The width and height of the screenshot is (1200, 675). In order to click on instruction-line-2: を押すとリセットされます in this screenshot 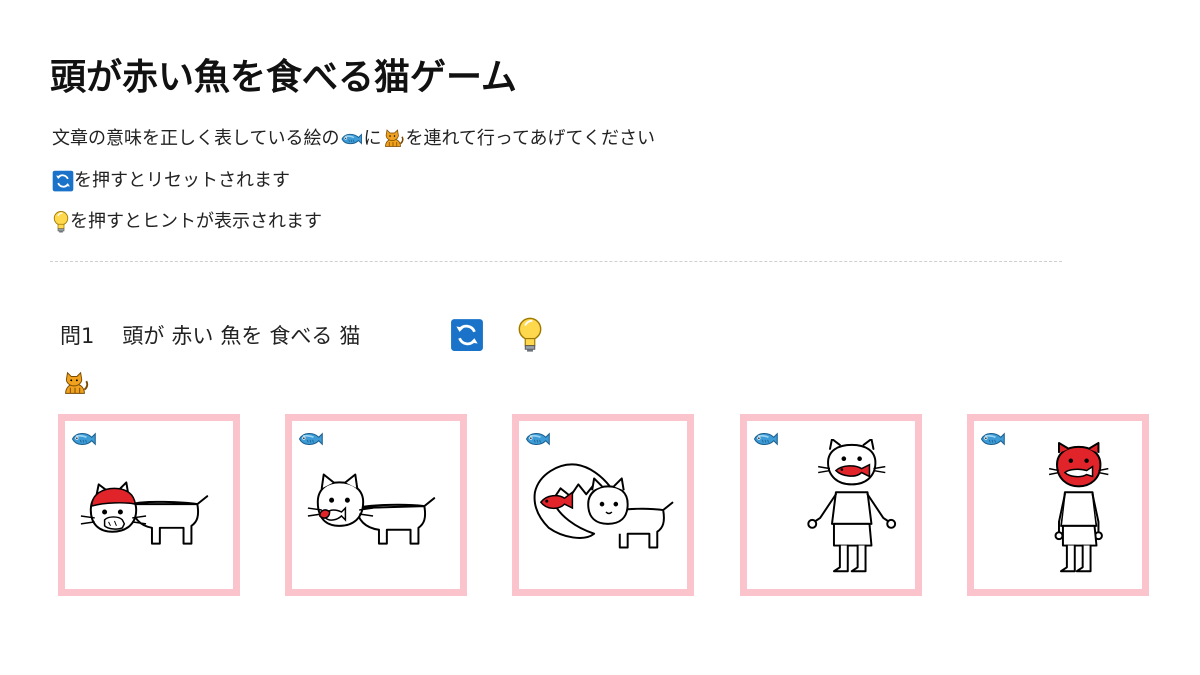, I will do `click(171, 181)`.